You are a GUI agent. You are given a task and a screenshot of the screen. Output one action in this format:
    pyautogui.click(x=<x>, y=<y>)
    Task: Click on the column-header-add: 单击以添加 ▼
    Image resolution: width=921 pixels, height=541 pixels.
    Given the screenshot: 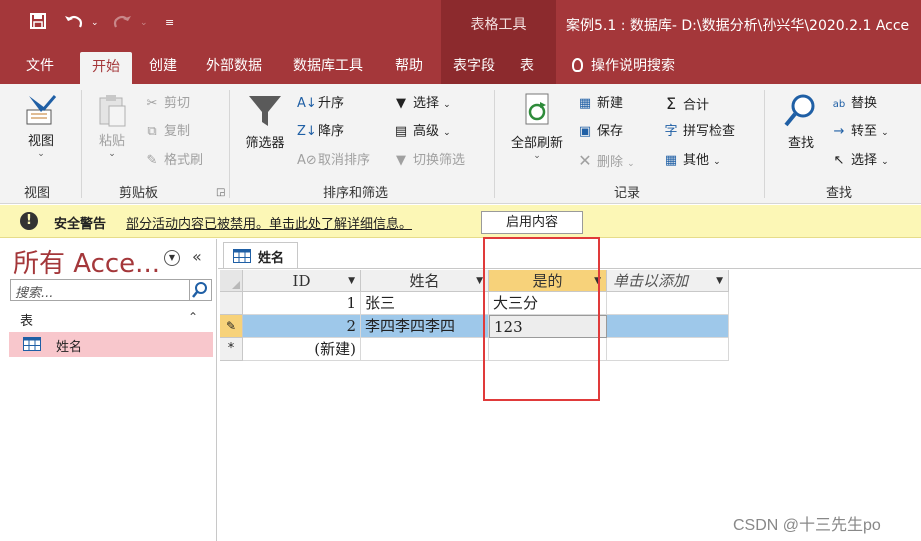 What is the action you would take?
    pyautogui.click(x=668, y=281)
    